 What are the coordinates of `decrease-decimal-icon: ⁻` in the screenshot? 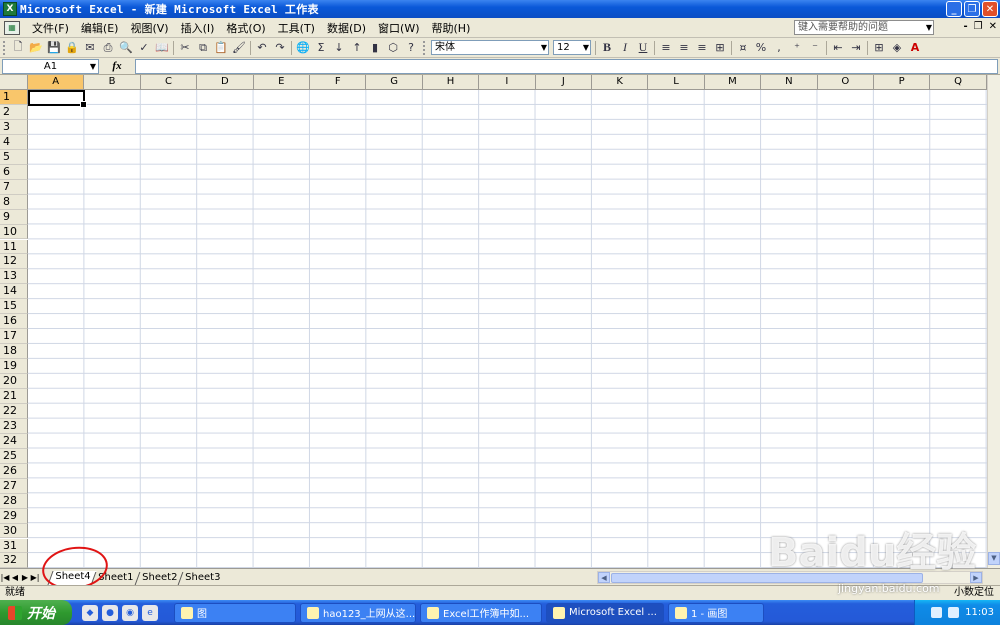 It's located at (815, 48).